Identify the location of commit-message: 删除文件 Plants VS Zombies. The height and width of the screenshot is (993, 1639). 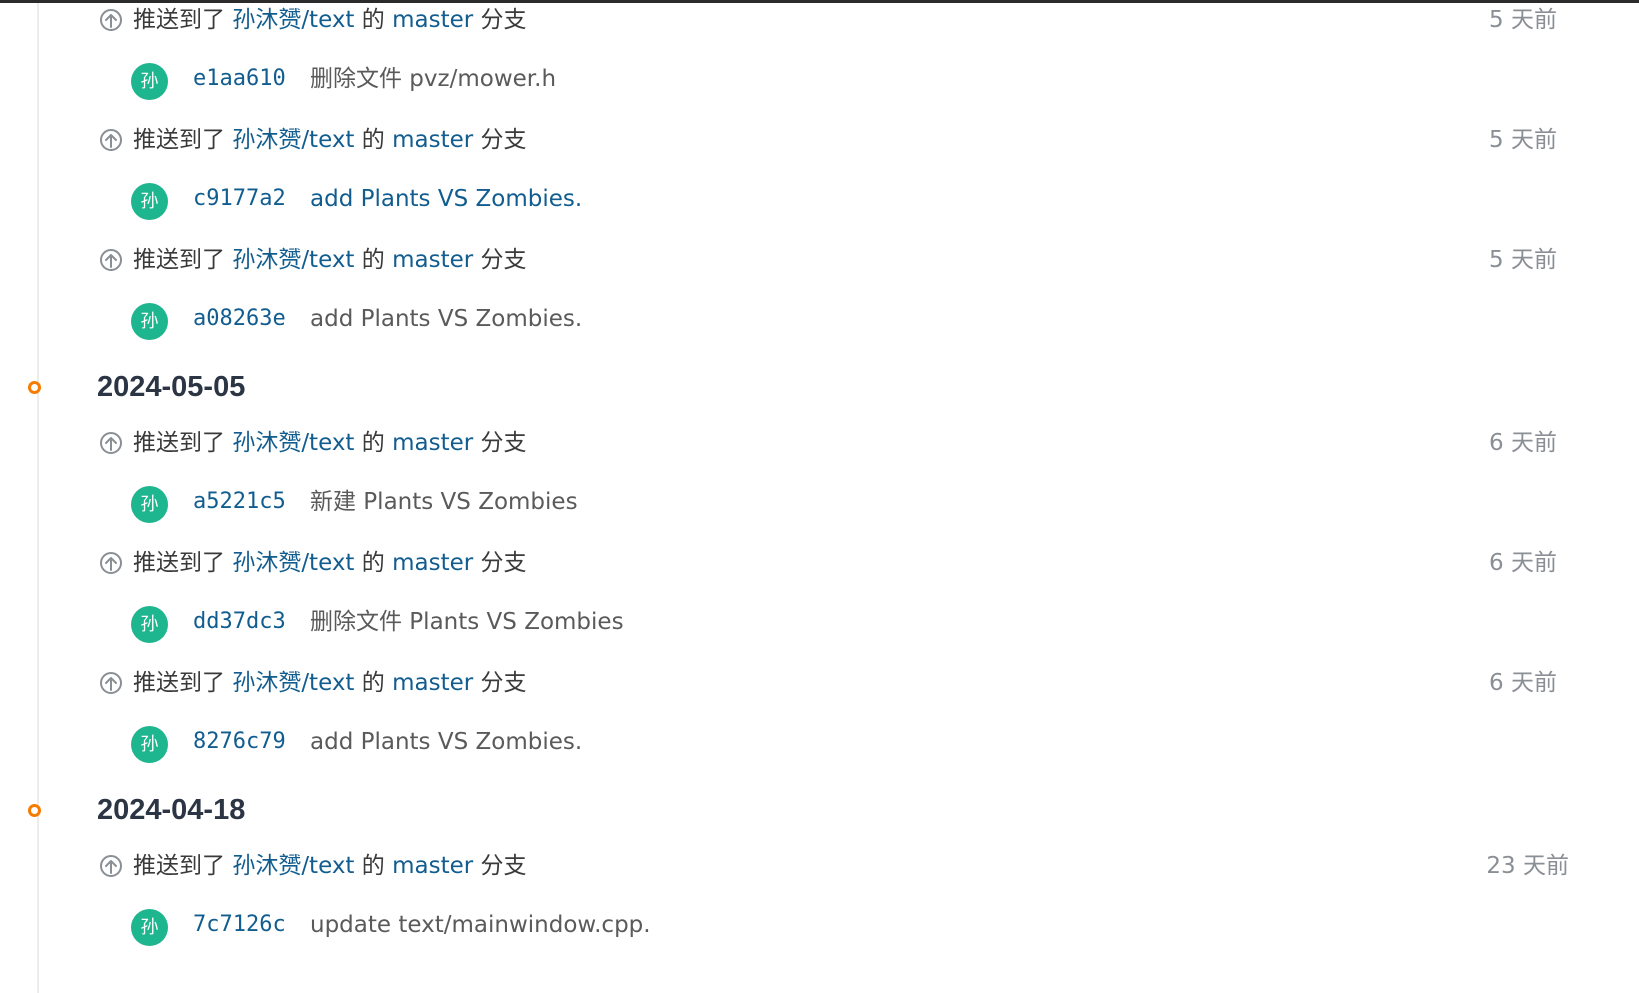
(467, 622).